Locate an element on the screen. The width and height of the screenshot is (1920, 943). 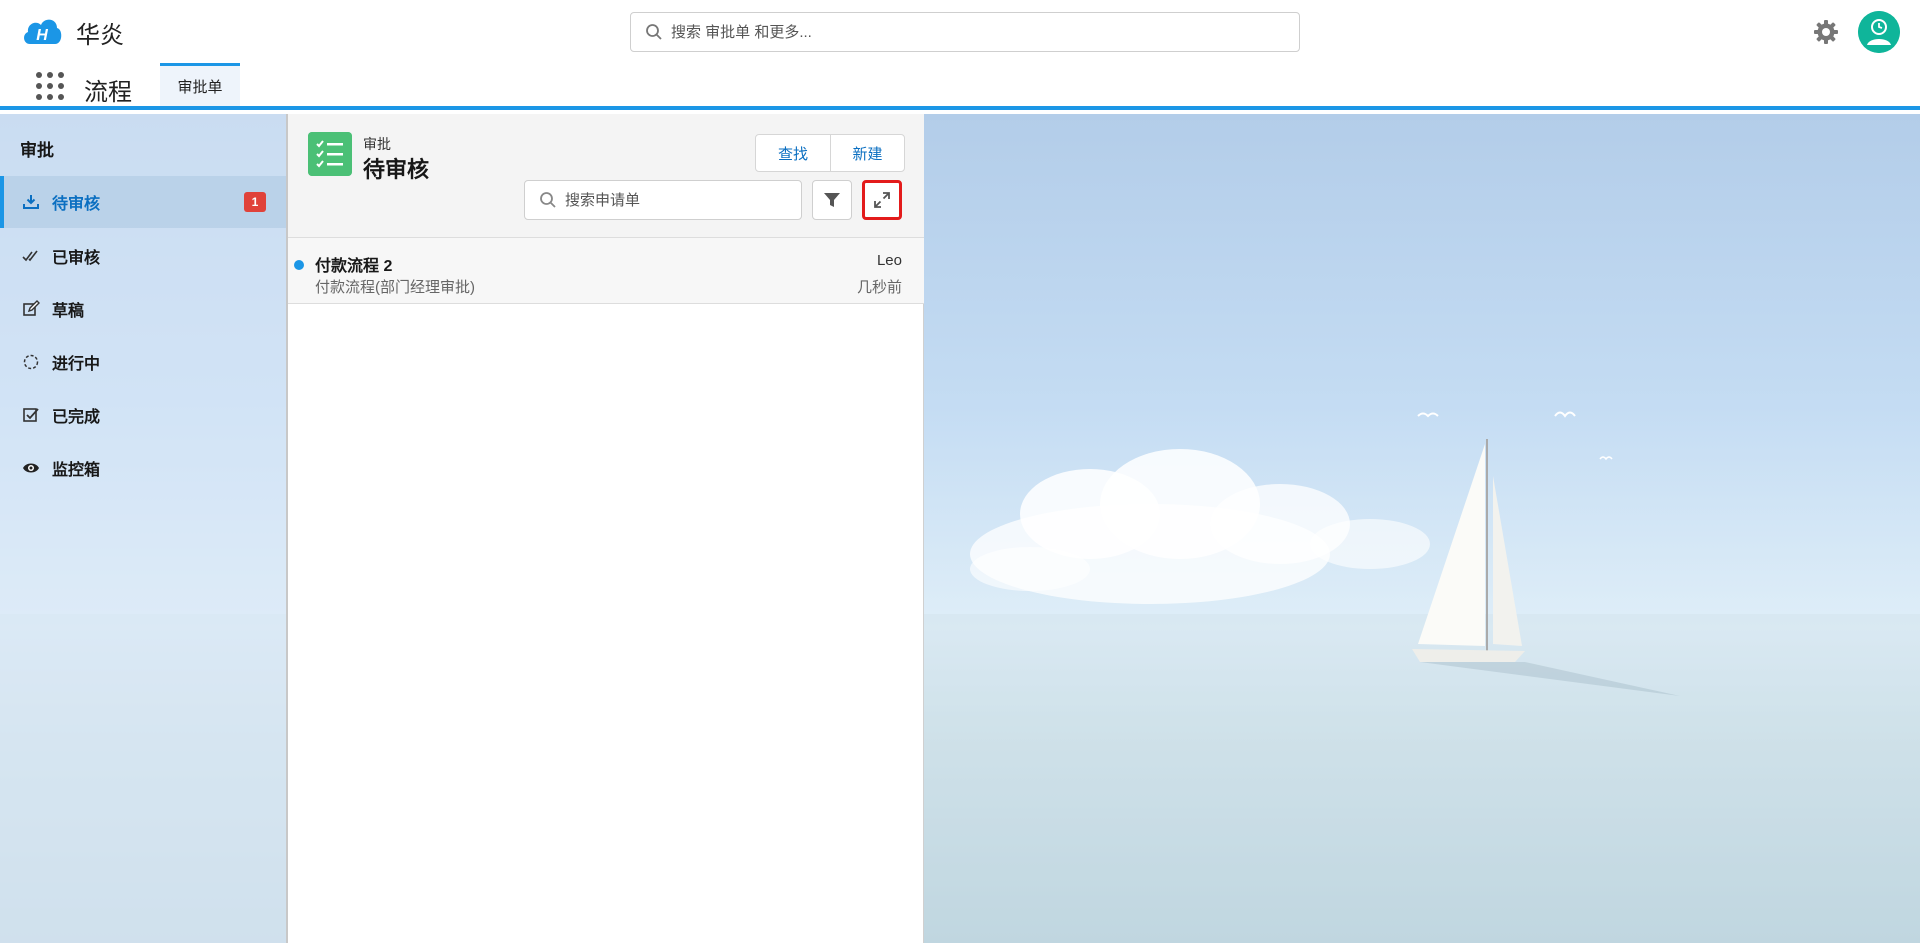
app-name: 流程 is located at coordinates (108, 92).